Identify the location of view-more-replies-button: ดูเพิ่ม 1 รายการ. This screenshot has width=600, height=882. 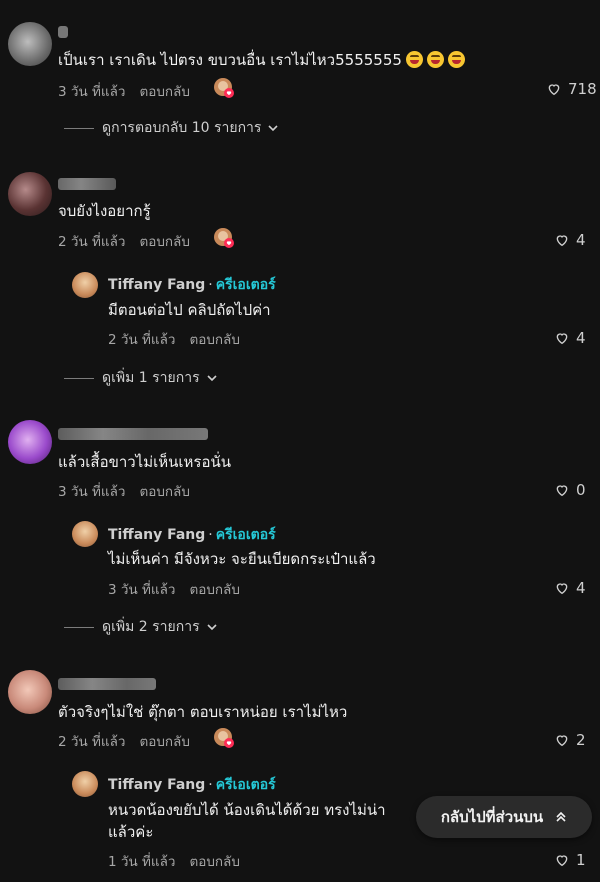
(141, 378).